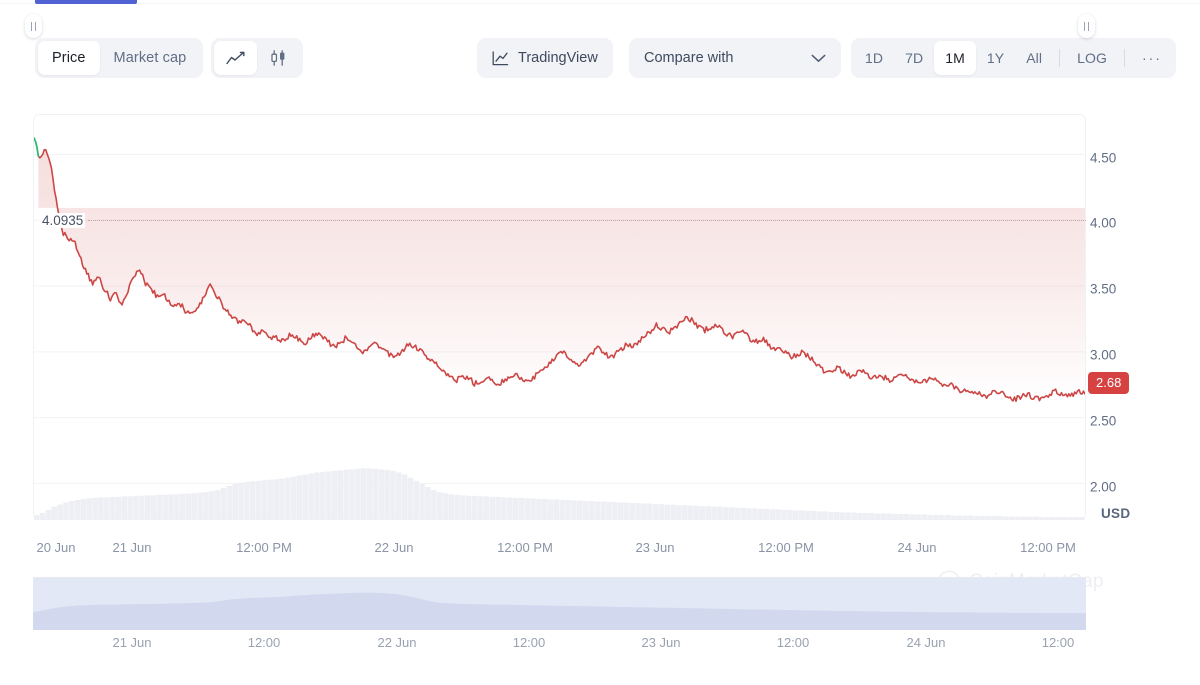 The image size is (1200, 685). Describe the element at coordinates (1152, 58) in the screenshot. I see `more-options-button: ···` at that location.